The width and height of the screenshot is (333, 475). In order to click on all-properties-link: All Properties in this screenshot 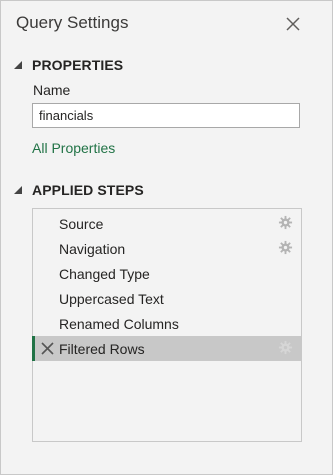, I will do `click(73, 148)`.